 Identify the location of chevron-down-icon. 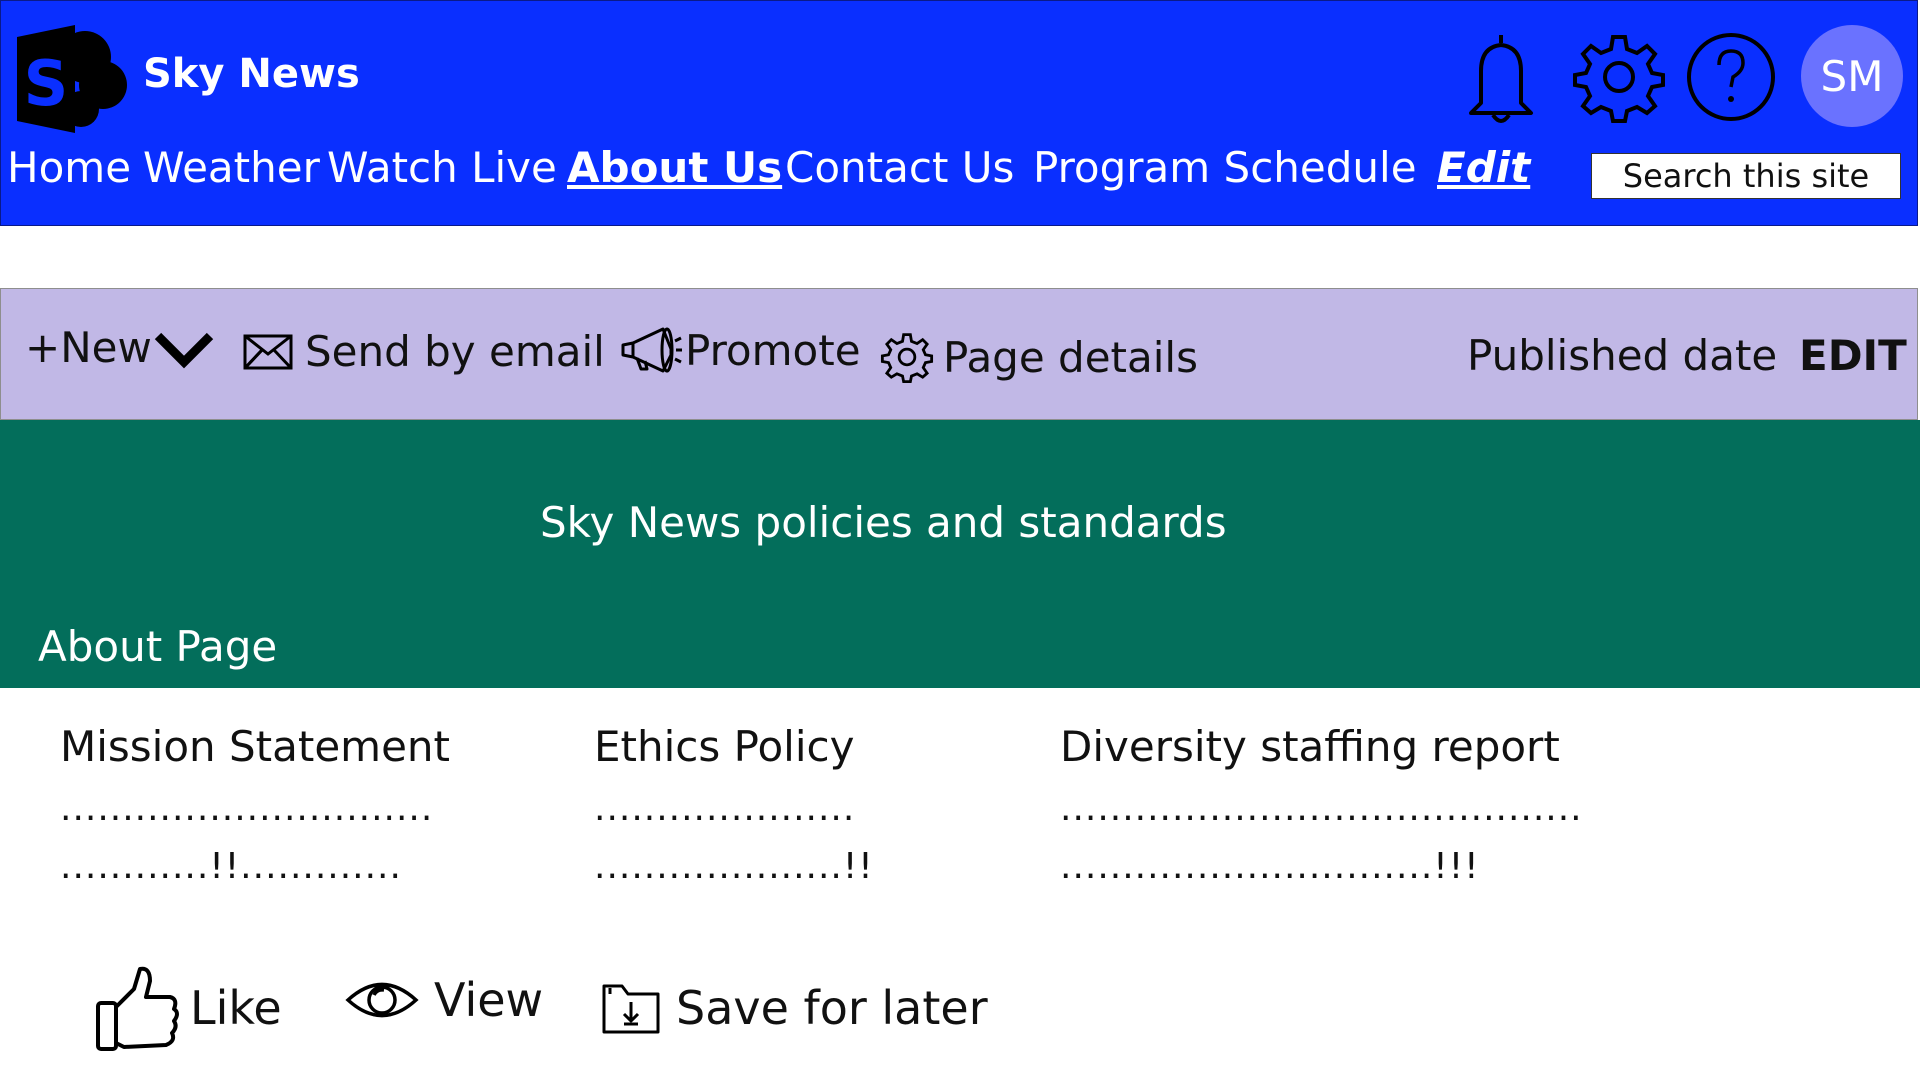
(183, 350).